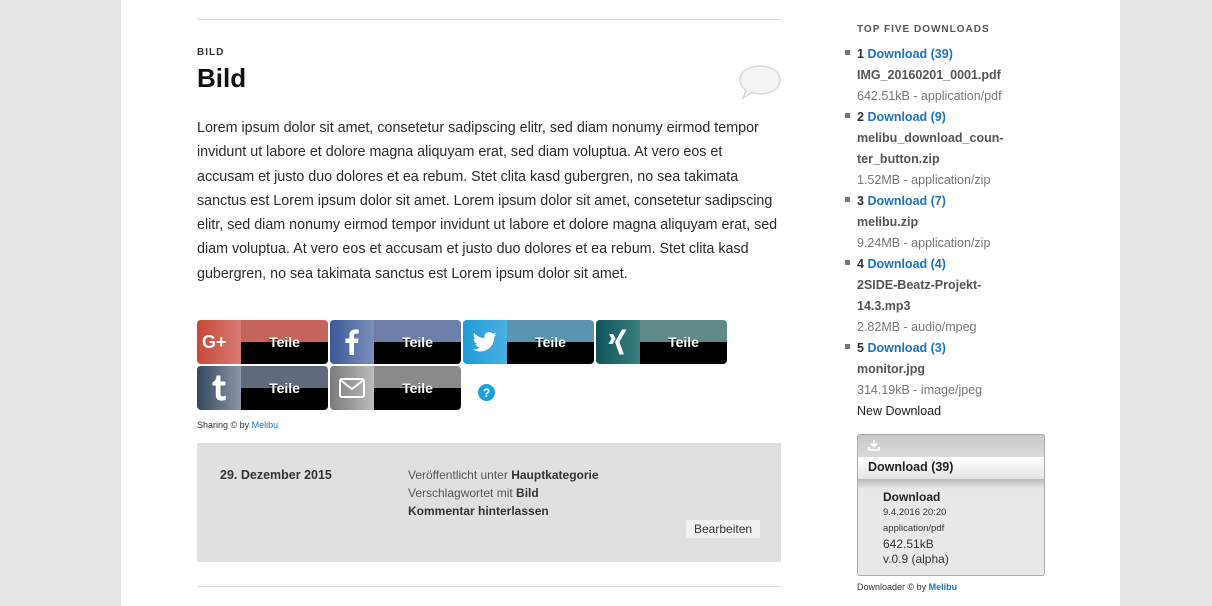 This screenshot has height=606, width=1212. I want to click on comment-bubble-icon, so click(760, 84).